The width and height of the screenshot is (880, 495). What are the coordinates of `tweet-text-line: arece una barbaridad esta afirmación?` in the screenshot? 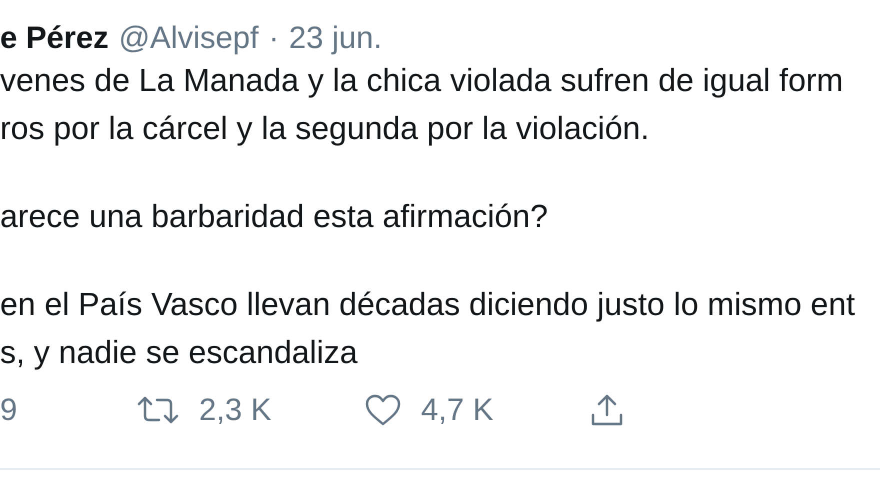 It's located at (274, 216).